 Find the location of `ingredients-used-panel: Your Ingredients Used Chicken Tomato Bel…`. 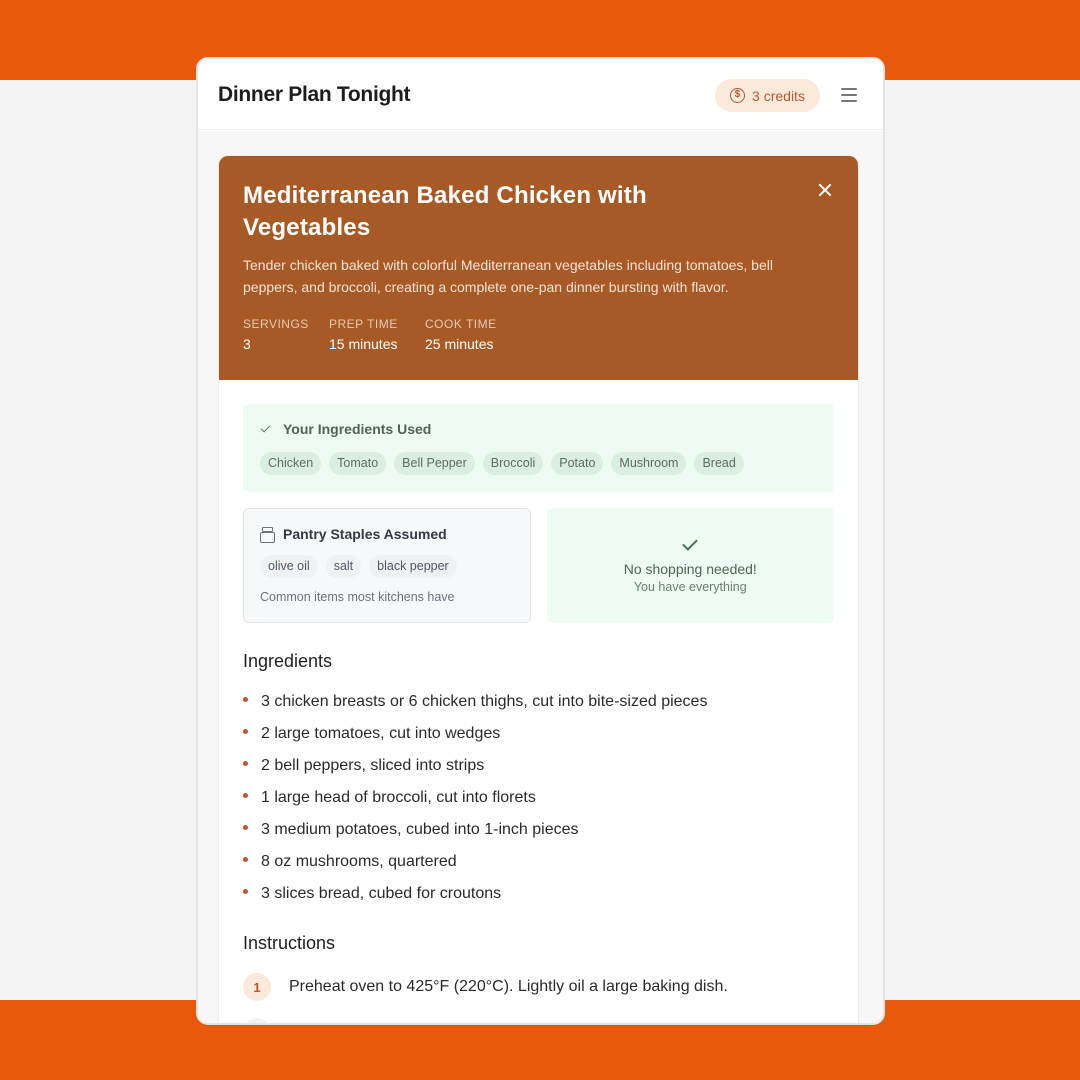

ingredients-used-panel: Your Ingredients Used Chicken Tomato Bel… is located at coordinates (538, 448).